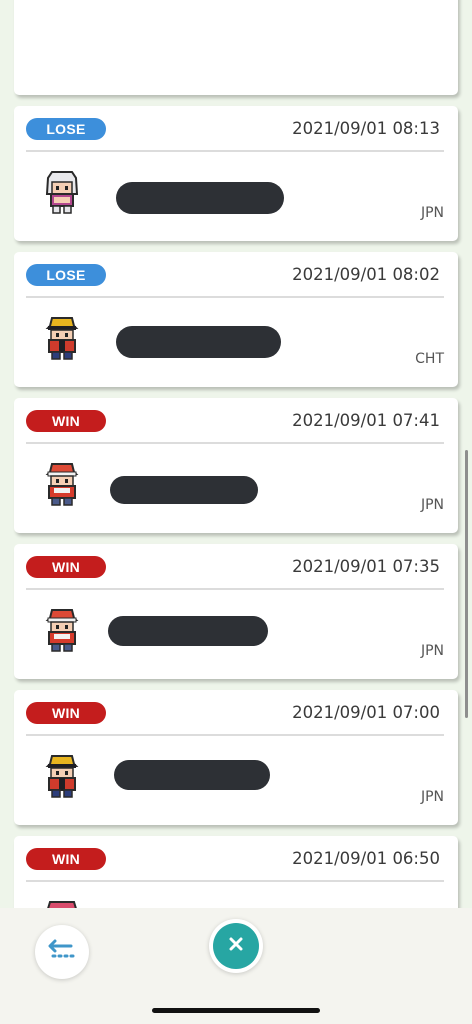  What do you see at coordinates (366, 566) in the screenshot?
I see `match-timestamp: 2021/09/01 07:35` at bounding box center [366, 566].